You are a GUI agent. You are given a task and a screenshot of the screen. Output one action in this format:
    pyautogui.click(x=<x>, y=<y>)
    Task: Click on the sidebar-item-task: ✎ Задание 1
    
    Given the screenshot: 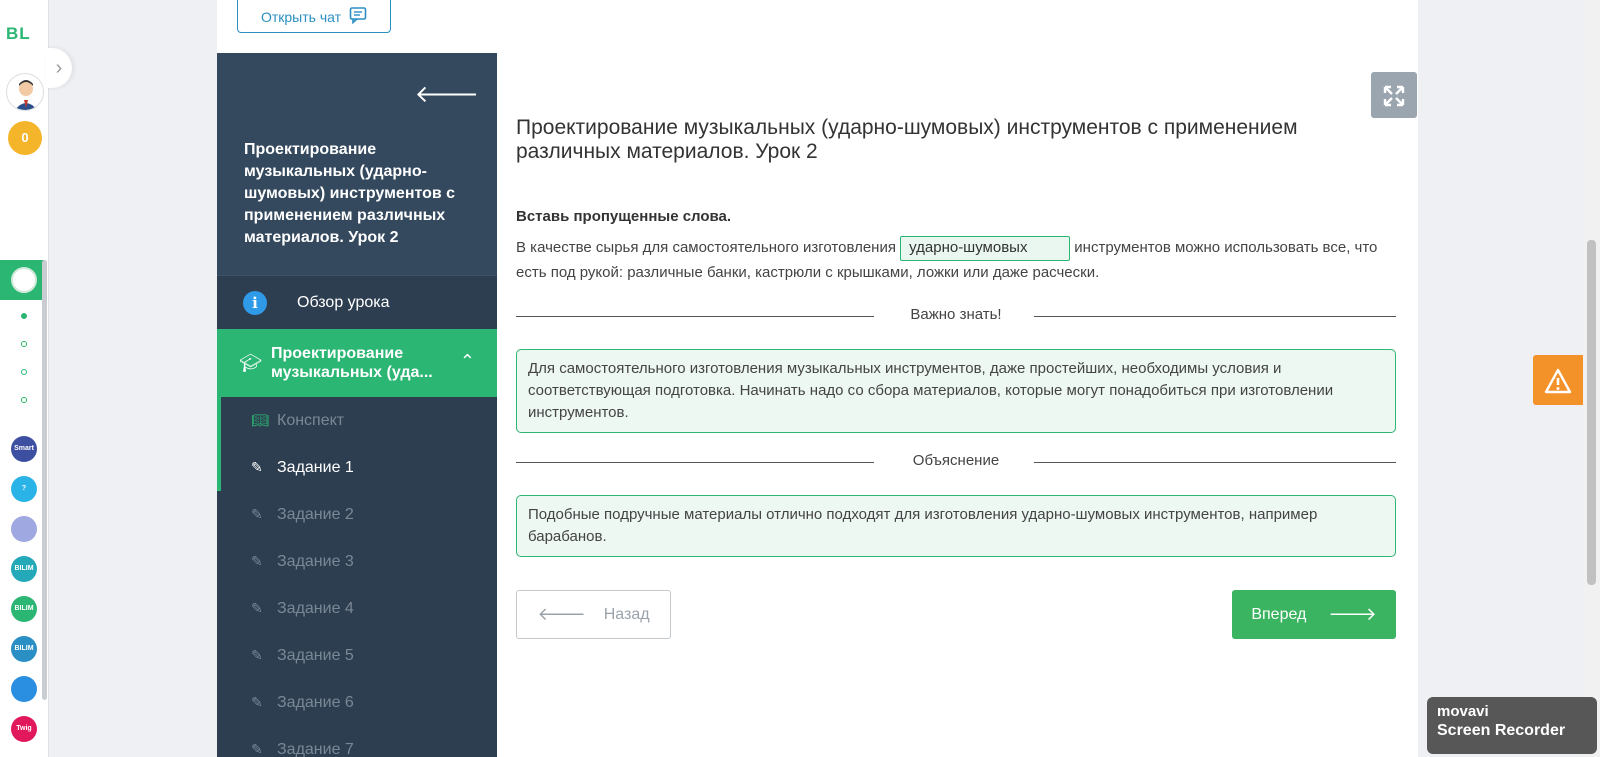 What is the action you would take?
    pyautogui.click(x=357, y=467)
    